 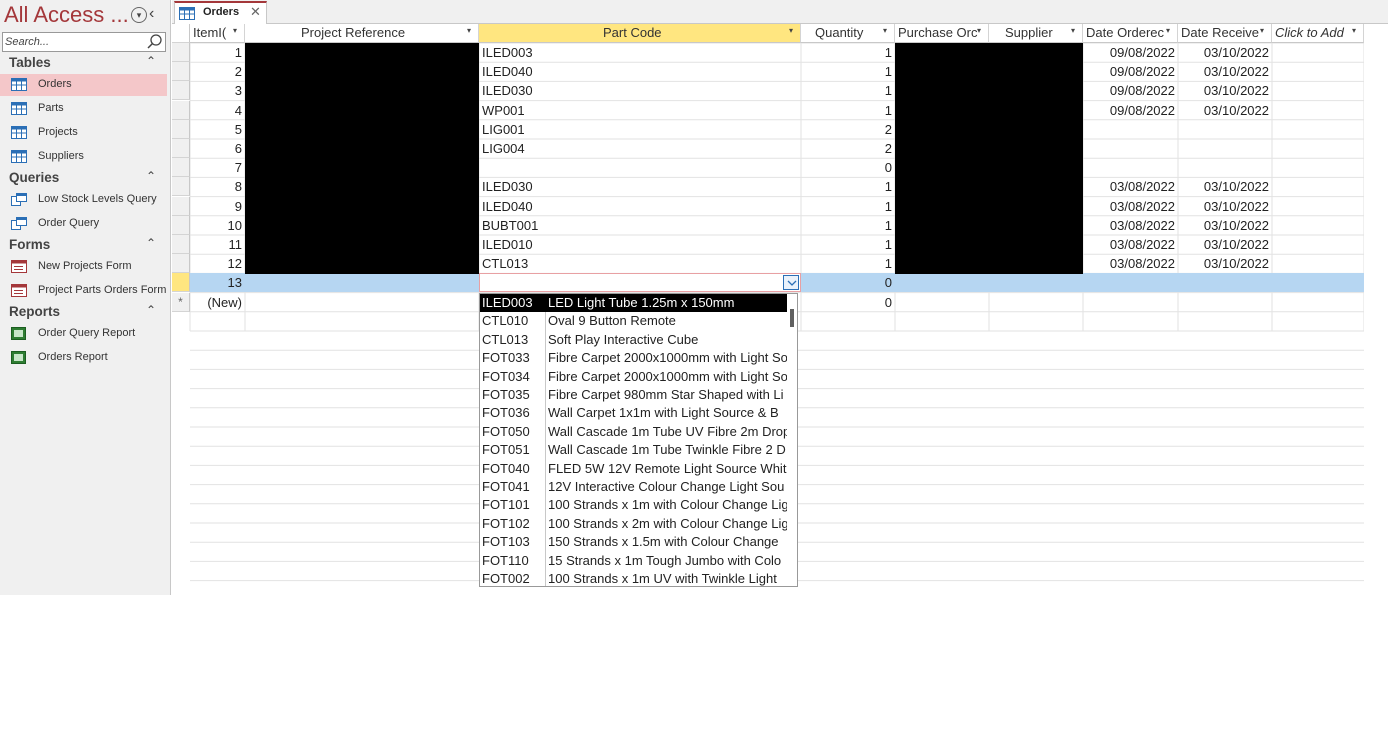 What do you see at coordinates (633, 340) in the screenshot?
I see `dropdown-option: CTL013 Soft Play Interactive Cube` at bounding box center [633, 340].